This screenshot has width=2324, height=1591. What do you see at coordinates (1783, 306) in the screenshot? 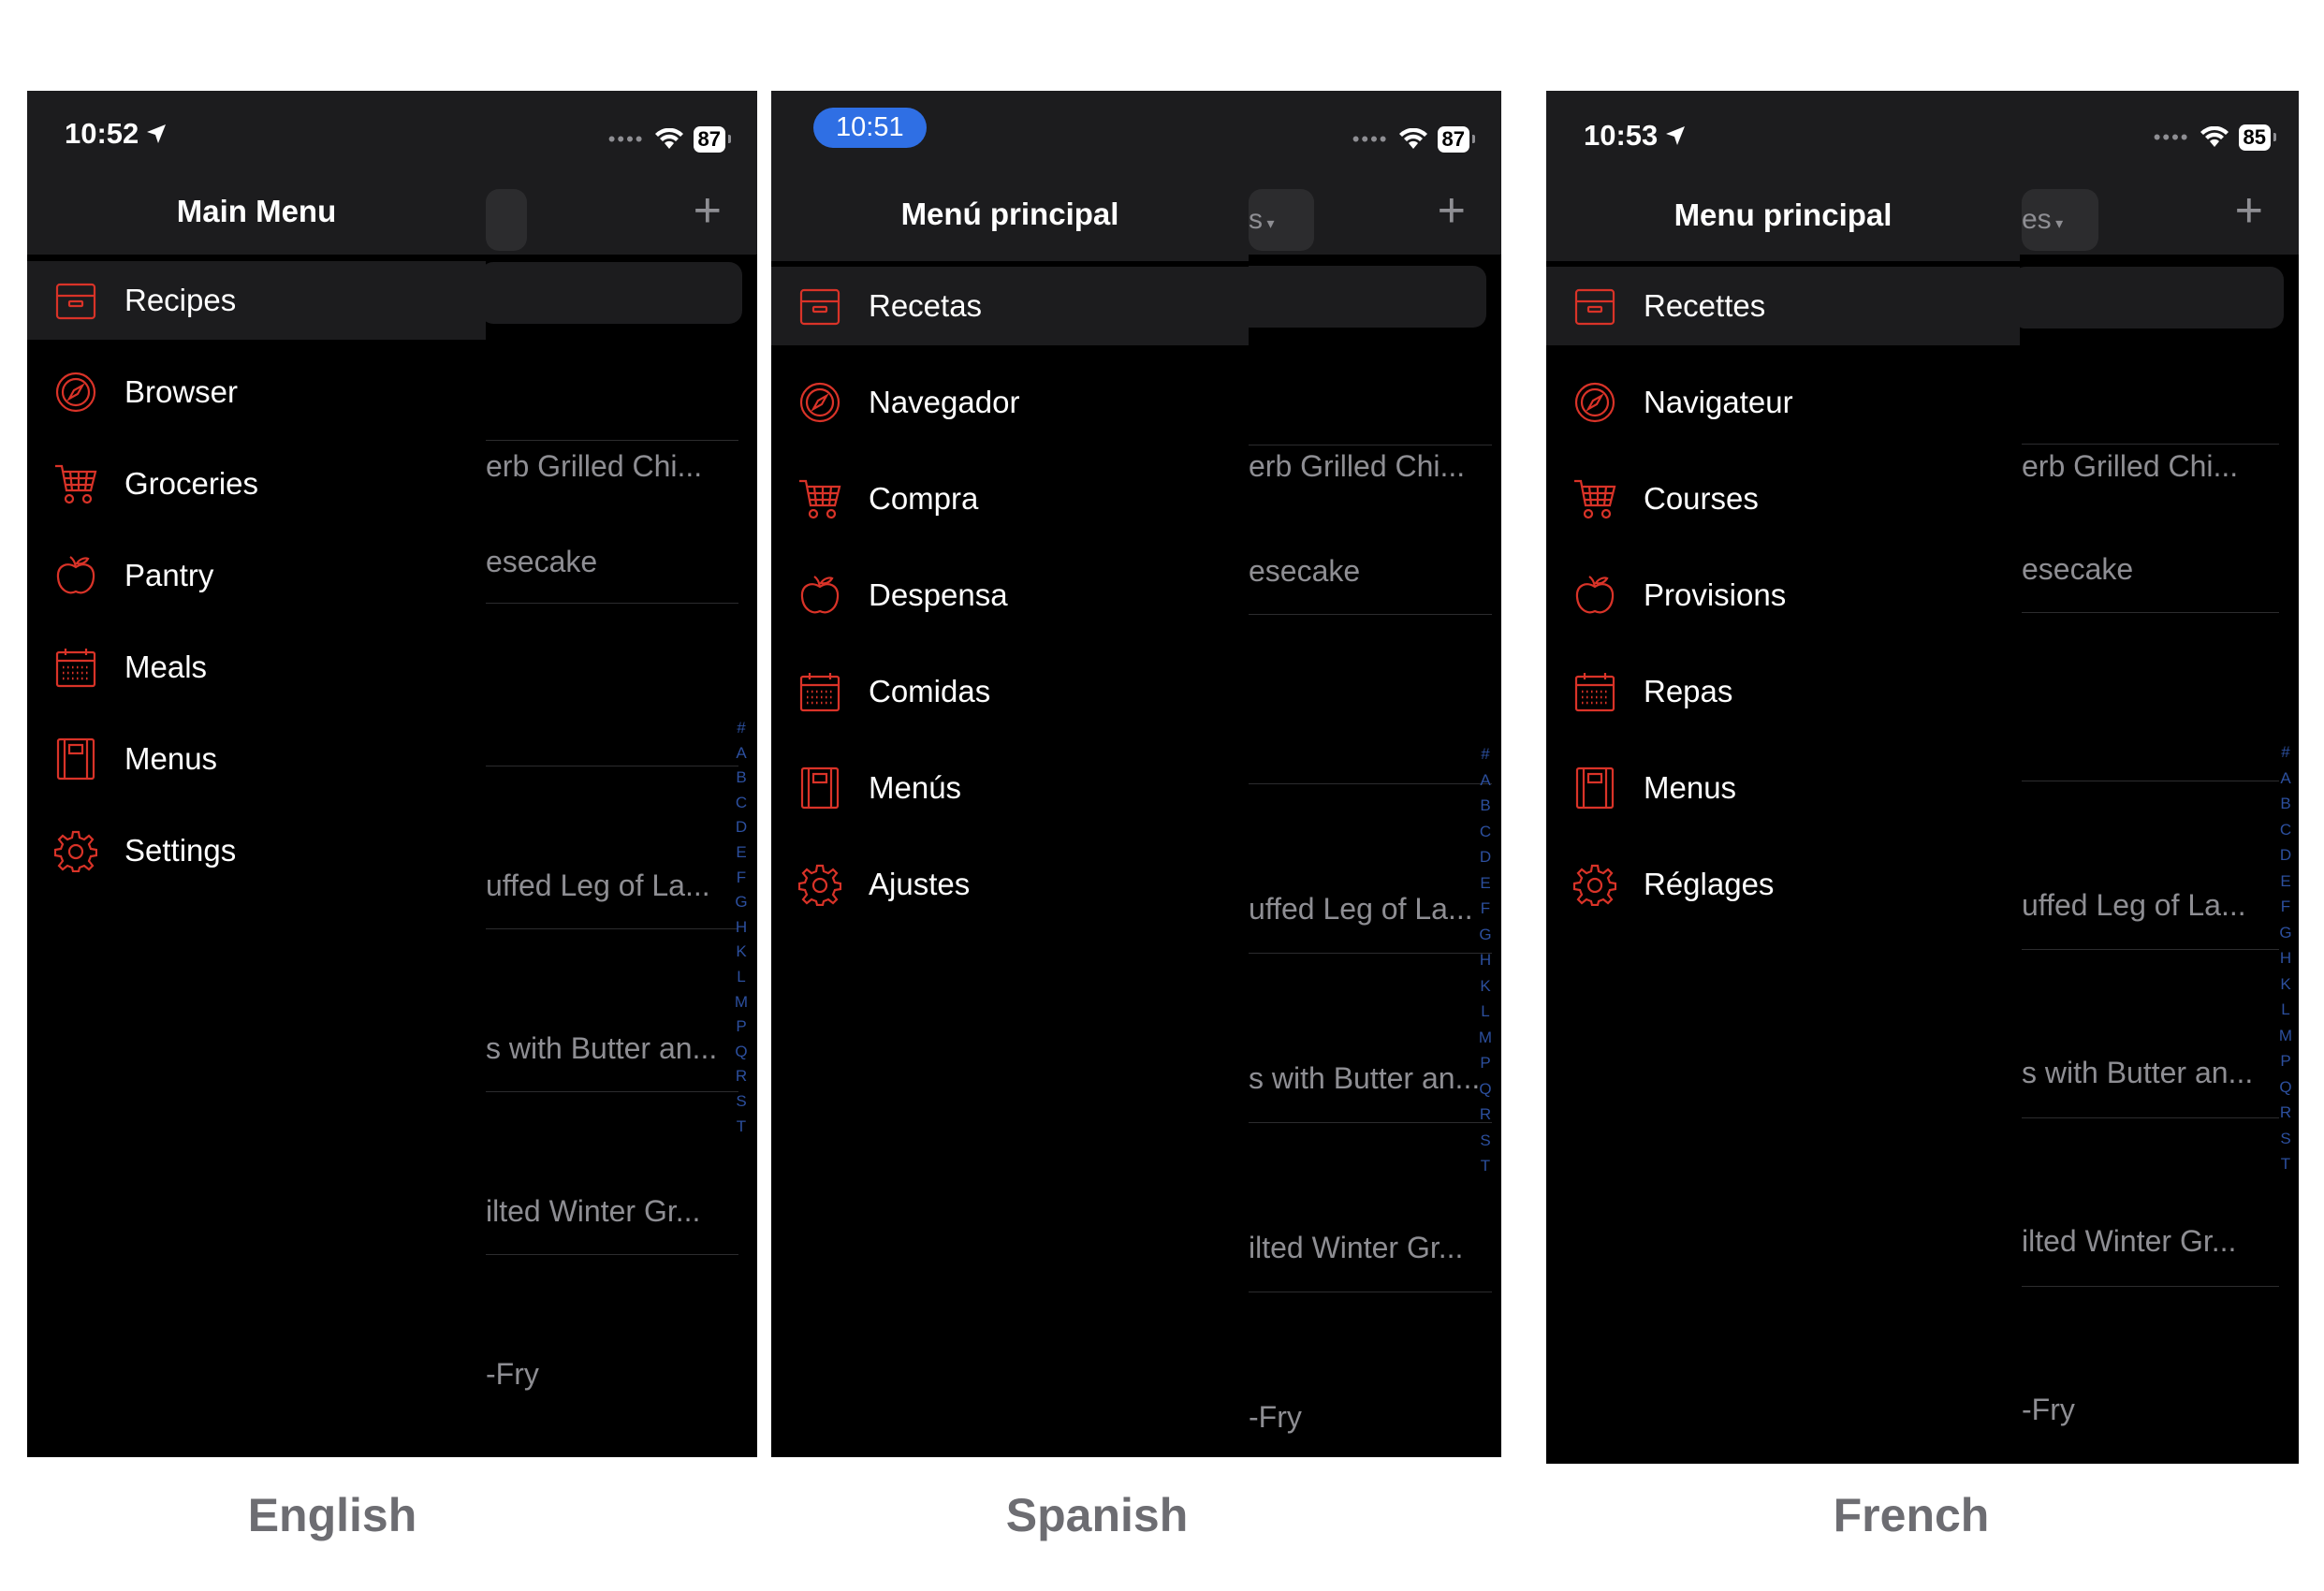
I see `menu-item-recipes: Recettes` at bounding box center [1783, 306].